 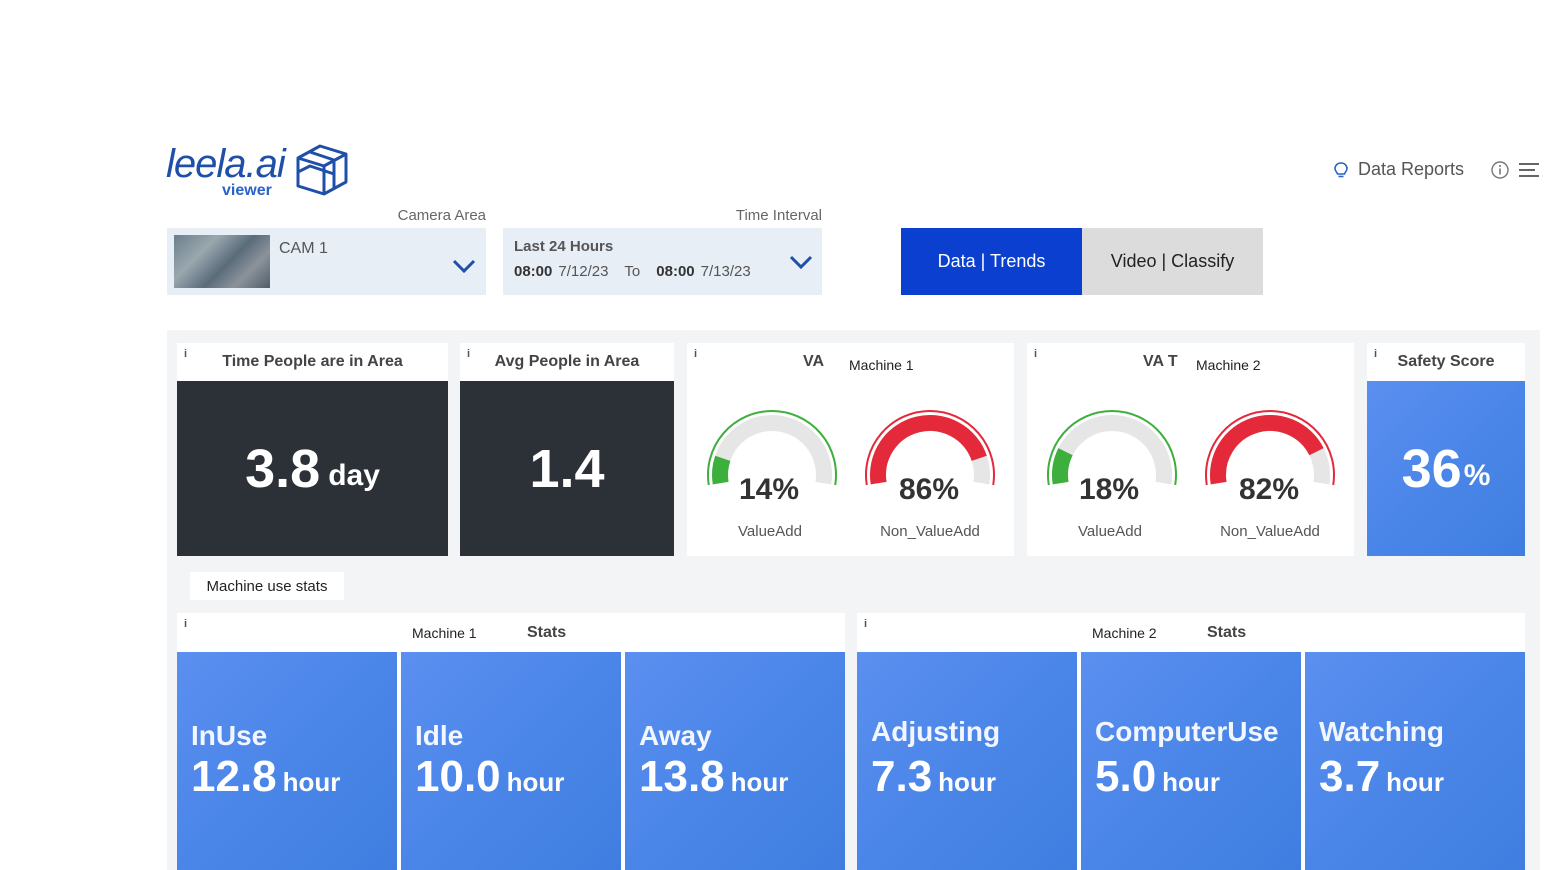 I want to click on non-value-add-percent: 82%, so click(x=1269, y=489).